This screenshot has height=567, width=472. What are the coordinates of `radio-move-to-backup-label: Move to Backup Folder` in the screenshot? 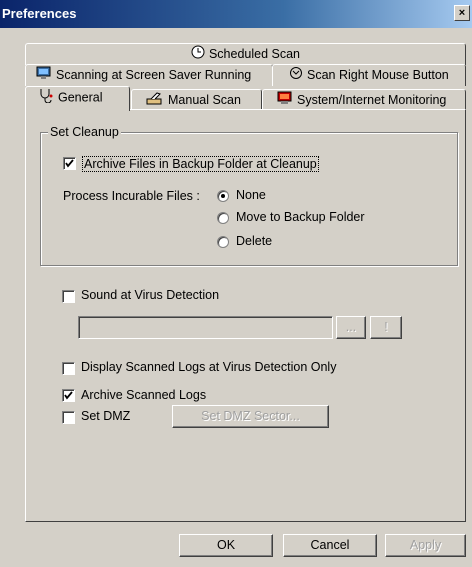 It's located at (300, 217).